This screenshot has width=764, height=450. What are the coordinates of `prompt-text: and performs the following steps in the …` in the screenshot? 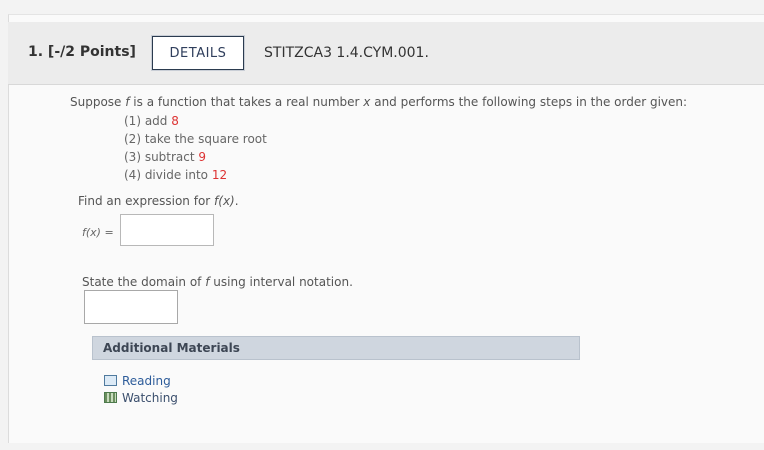 It's located at (529, 102).